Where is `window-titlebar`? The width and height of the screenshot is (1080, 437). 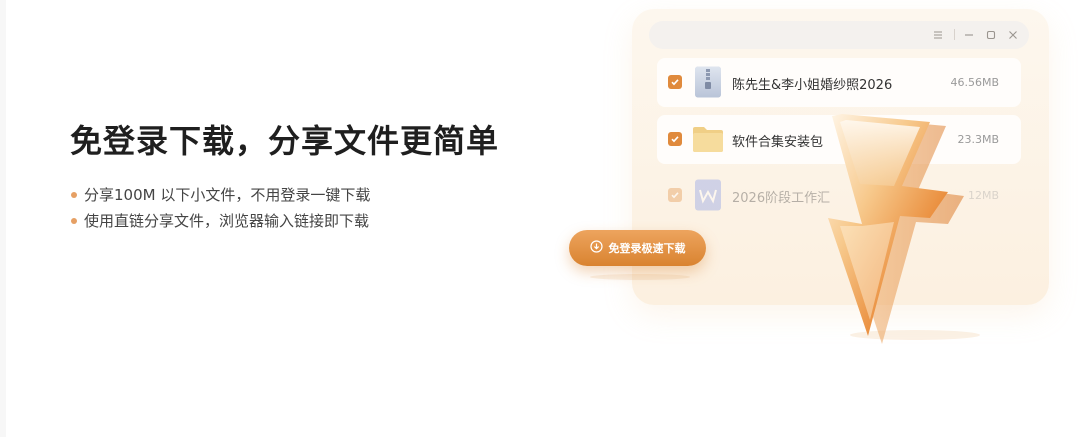 window-titlebar is located at coordinates (839, 35).